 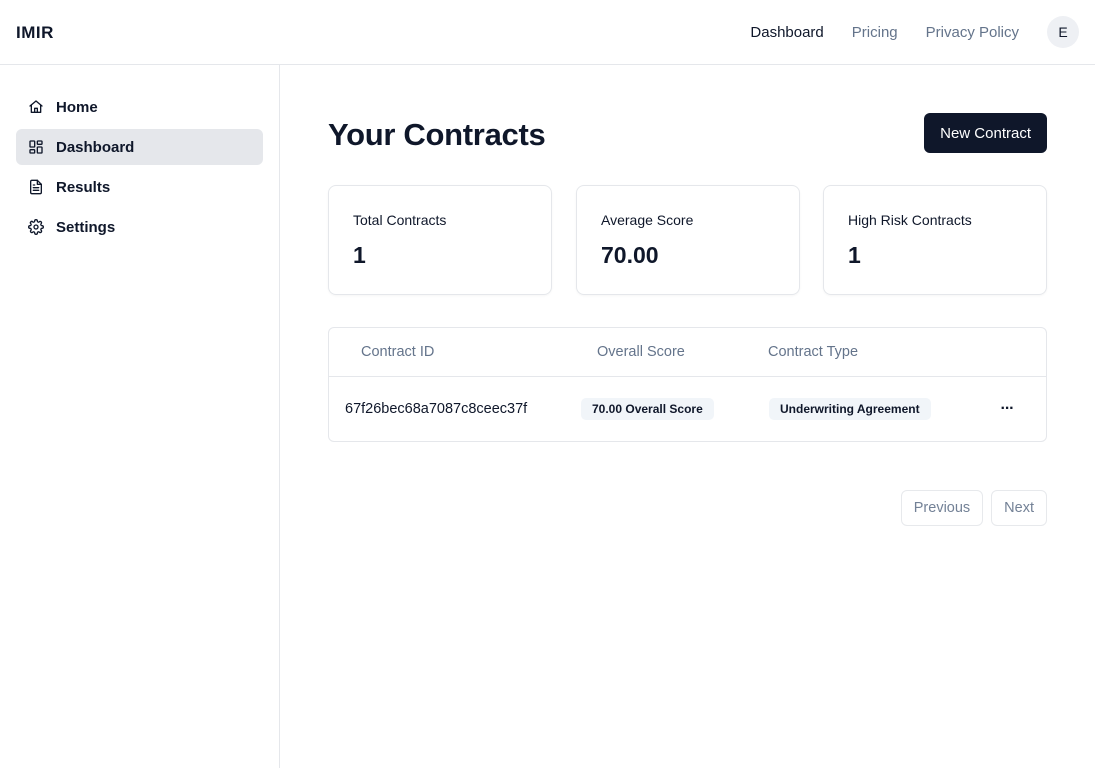 I want to click on stat-label: High Risk Contracts, so click(x=910, y=220).